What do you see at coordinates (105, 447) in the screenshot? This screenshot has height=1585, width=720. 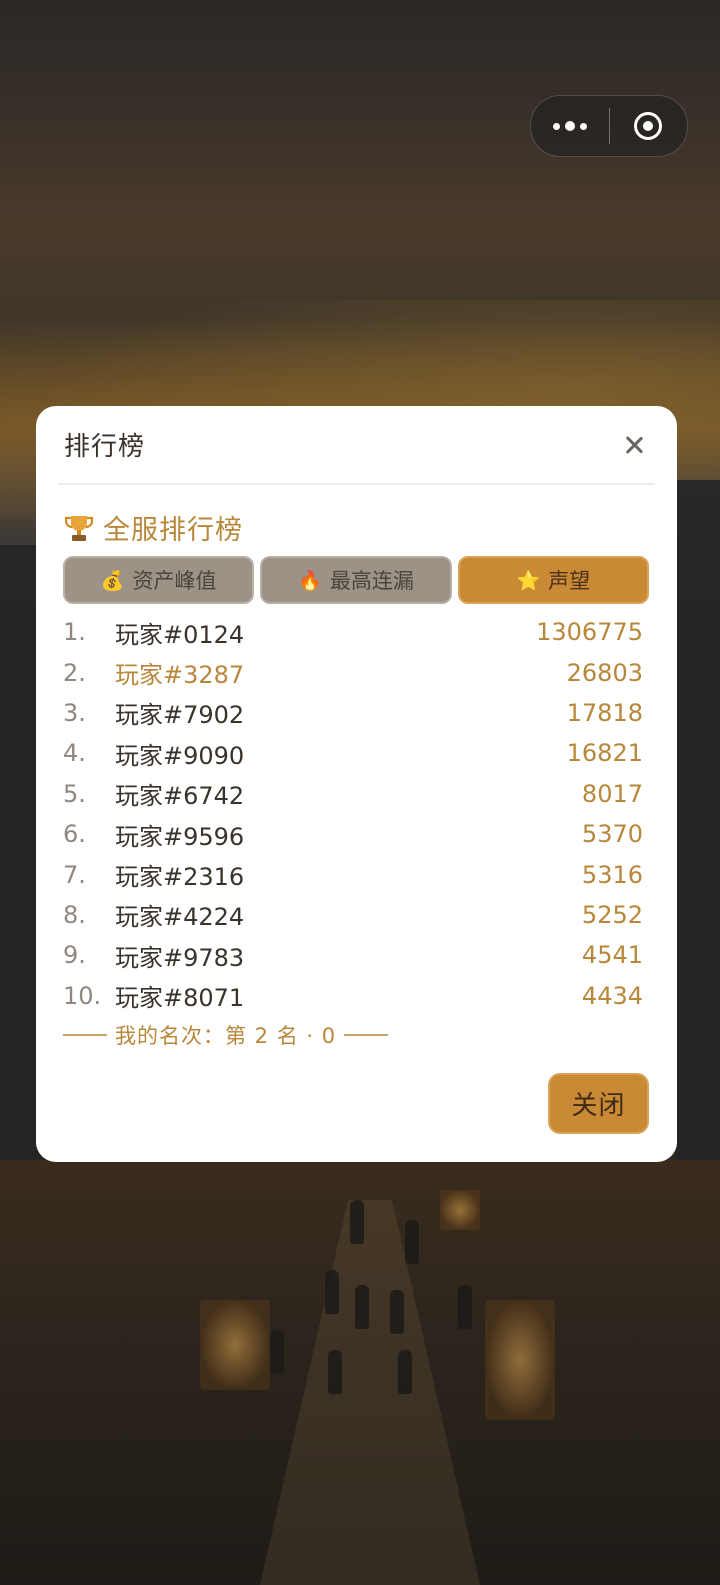 I see `modal-title: 排行榜` at bounding box center [105, 447].